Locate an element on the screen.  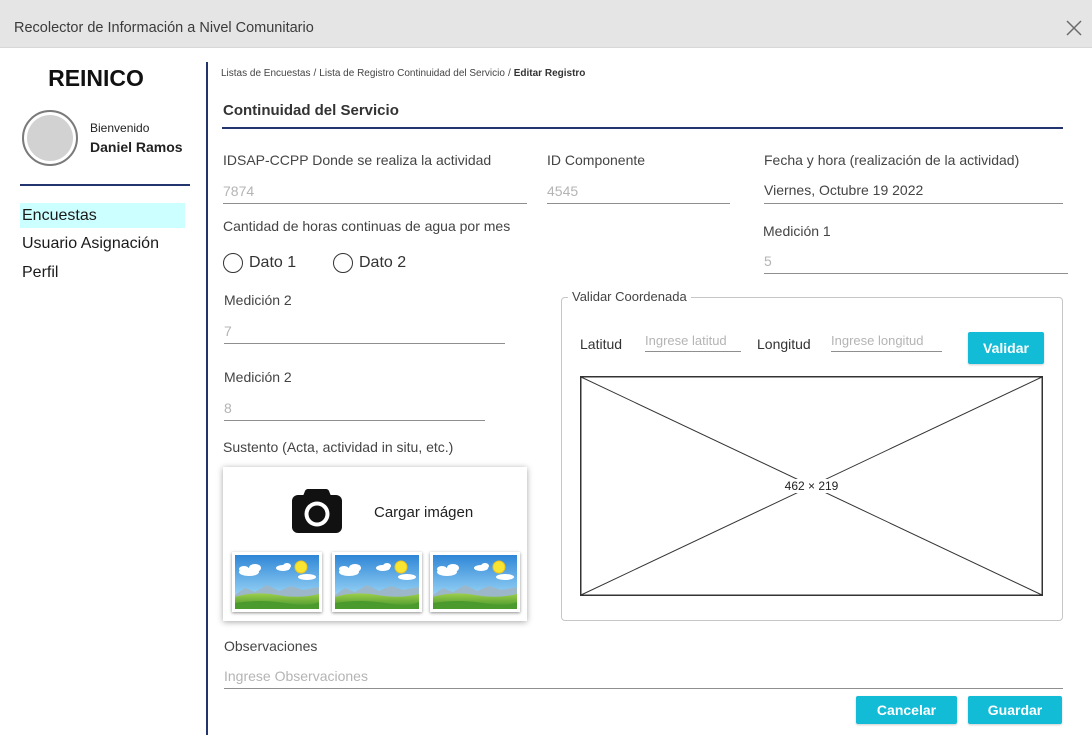
sidebar-vertical-divider is located at coordinates (207, 398).